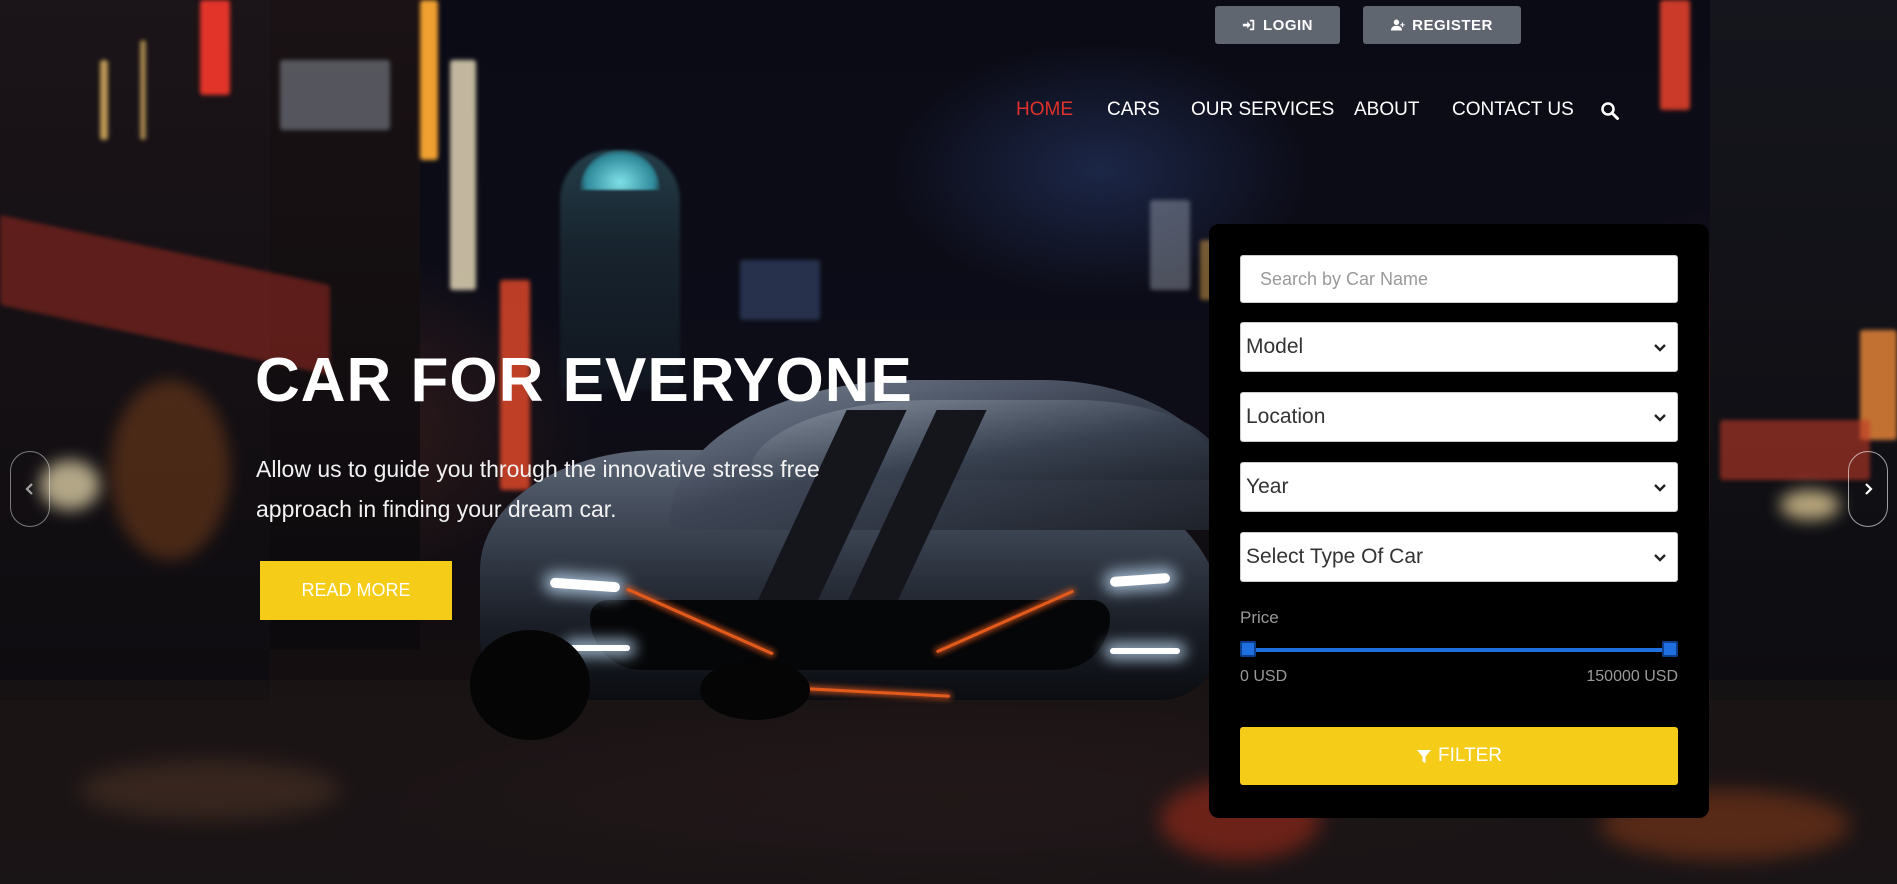 The height and width of the screenshot is (884, 1897). Describe the element at coordinates (1044, 110) in the screenshot. I see `nav-home: HOME` at that location.